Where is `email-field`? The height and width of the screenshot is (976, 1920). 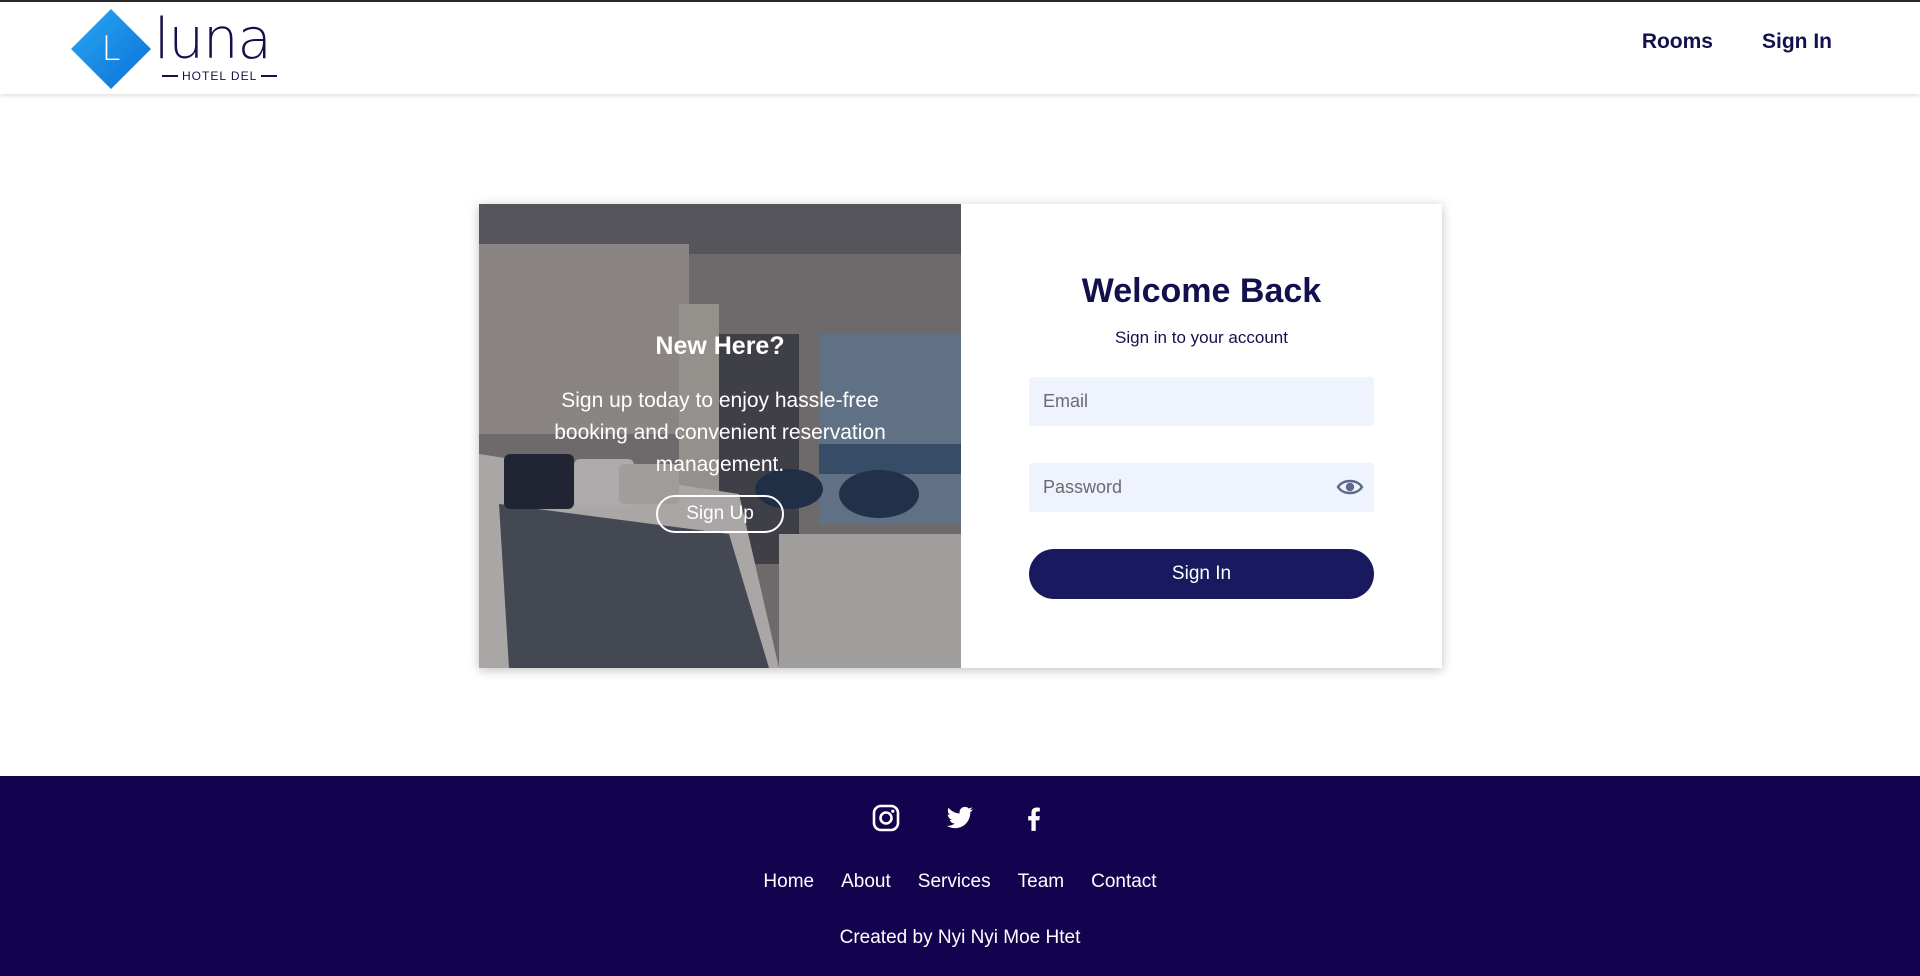 email-field is located at coordinates (1201, 401).